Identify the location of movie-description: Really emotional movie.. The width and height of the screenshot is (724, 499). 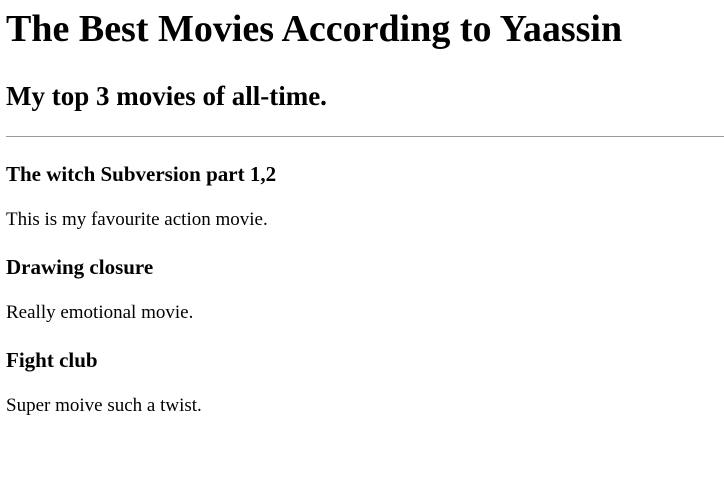
(100, 312).